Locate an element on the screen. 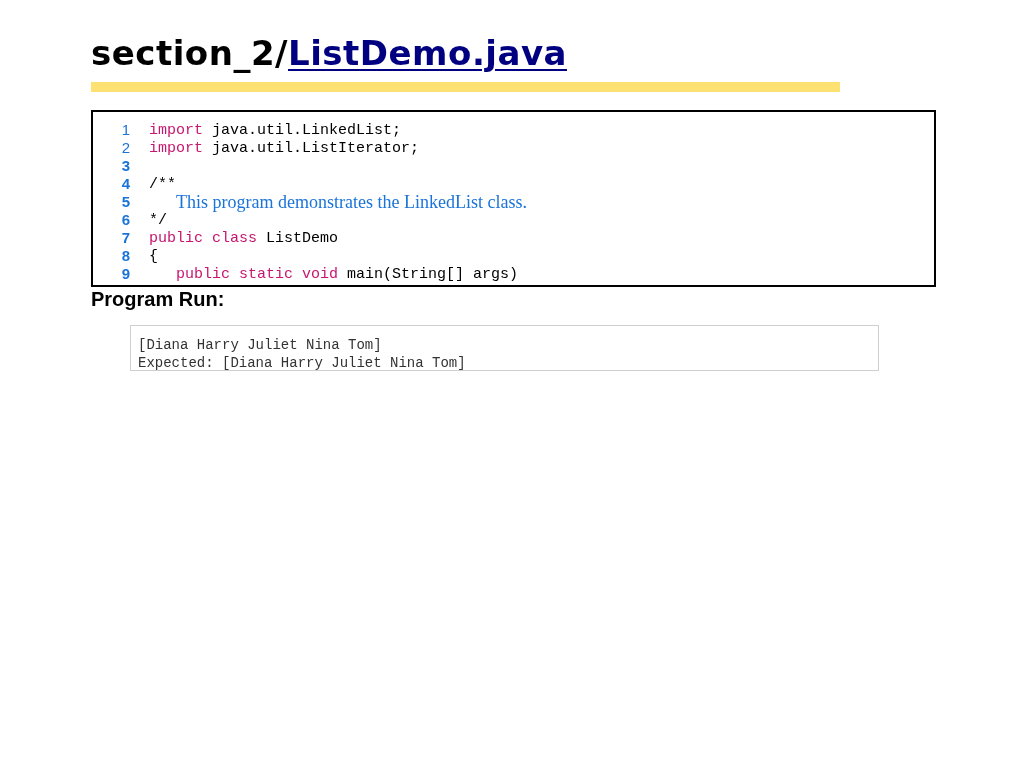 The height and width of the screenshot is (768, 1024). line-number: 2 is located at coordinates (125, 147).